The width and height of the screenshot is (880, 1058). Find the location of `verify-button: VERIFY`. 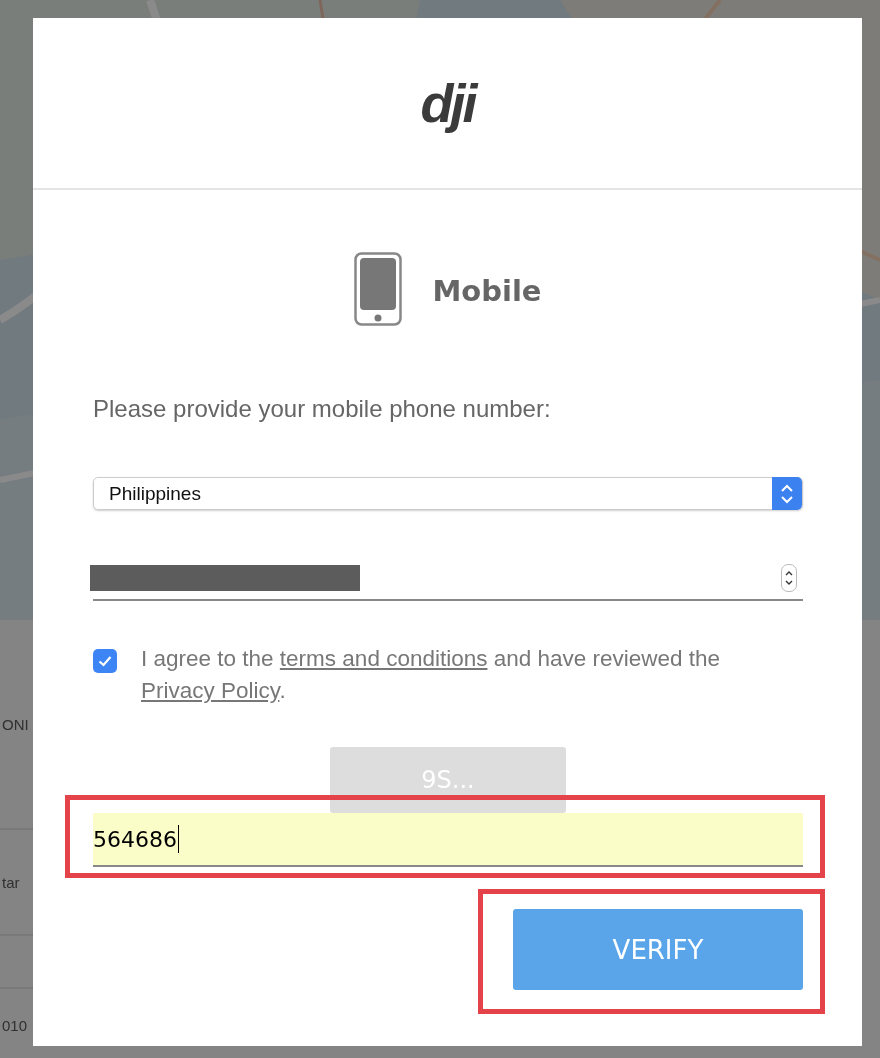

verify-button: VERIFY is located at coordinates (658, 949).